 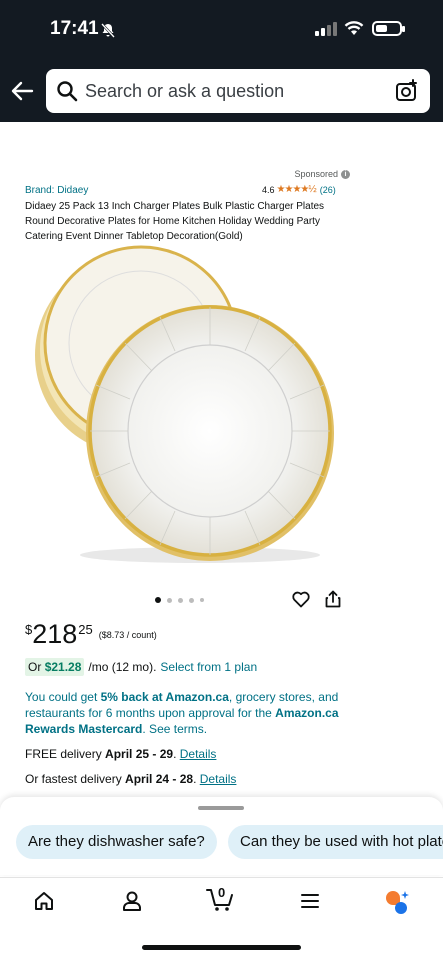 I want to click on price-whole: 218, so click(x=55, y=634).